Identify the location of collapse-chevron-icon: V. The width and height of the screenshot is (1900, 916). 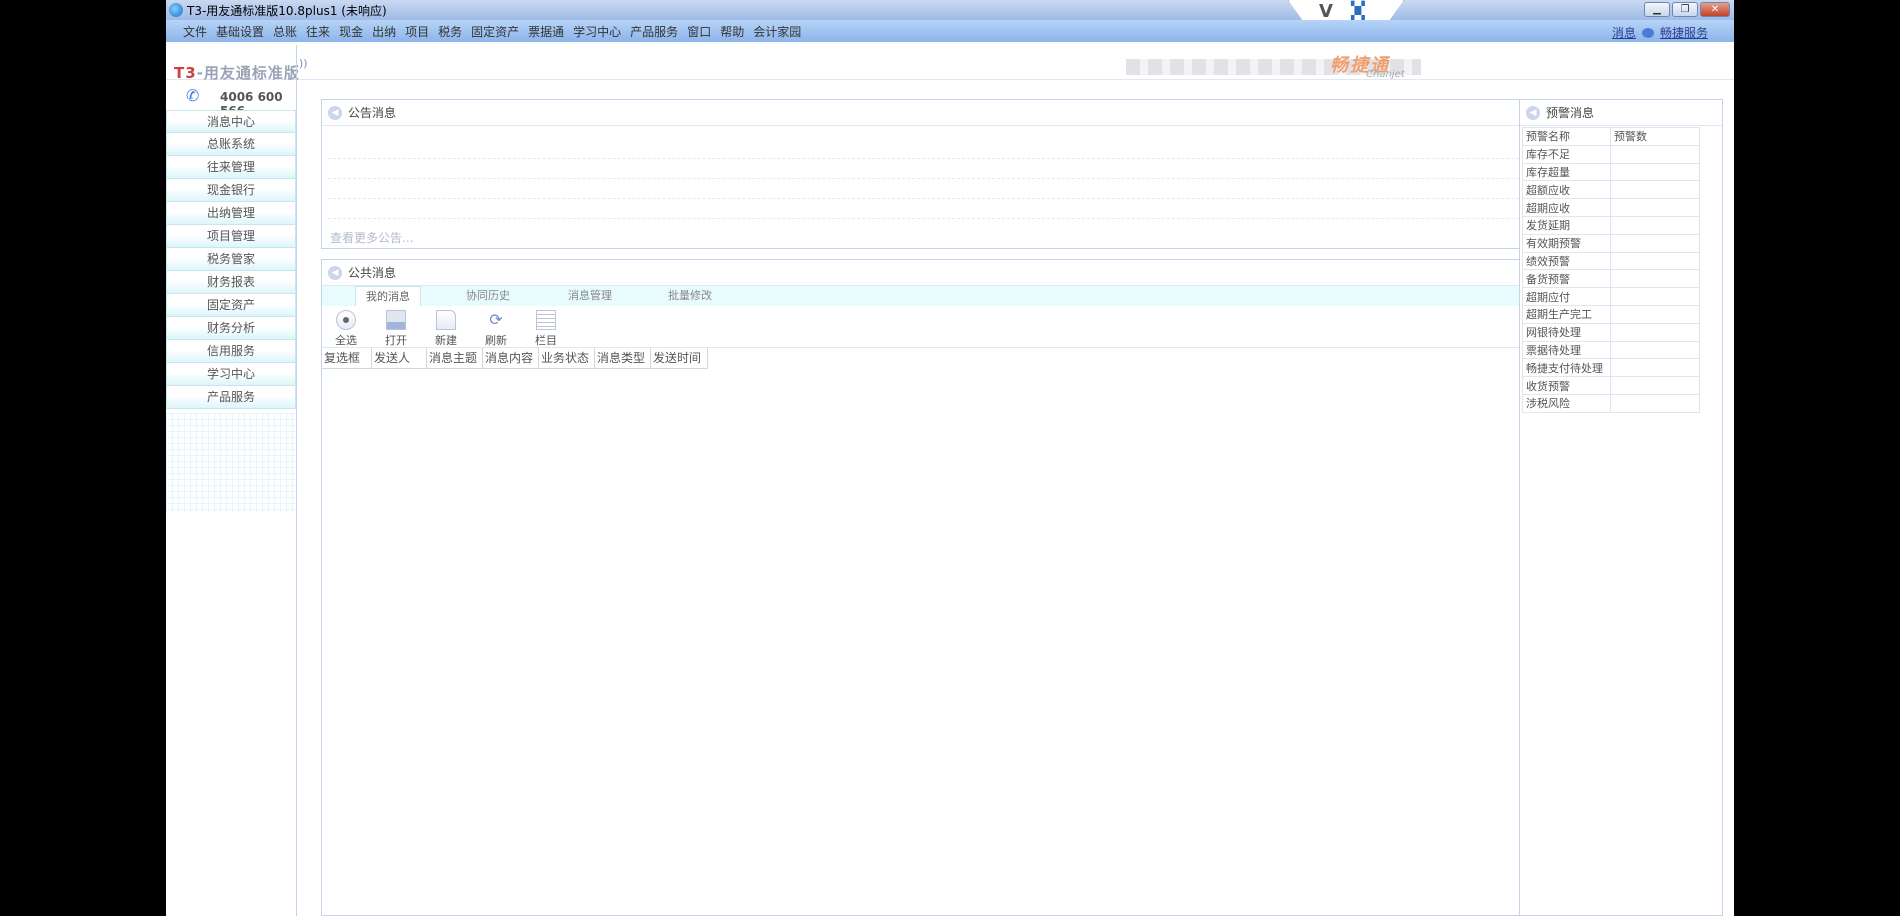
(1326, 11).